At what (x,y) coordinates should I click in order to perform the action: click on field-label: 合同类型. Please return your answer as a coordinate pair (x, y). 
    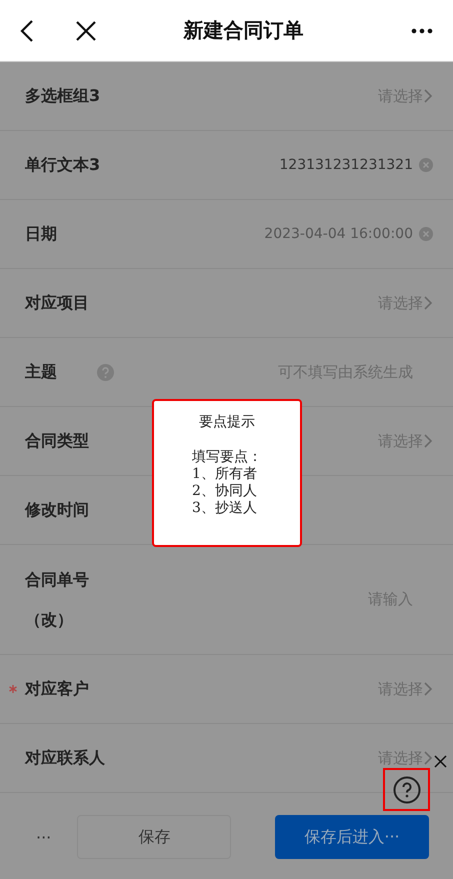
    Looking at the image, I should click on (57, 441).